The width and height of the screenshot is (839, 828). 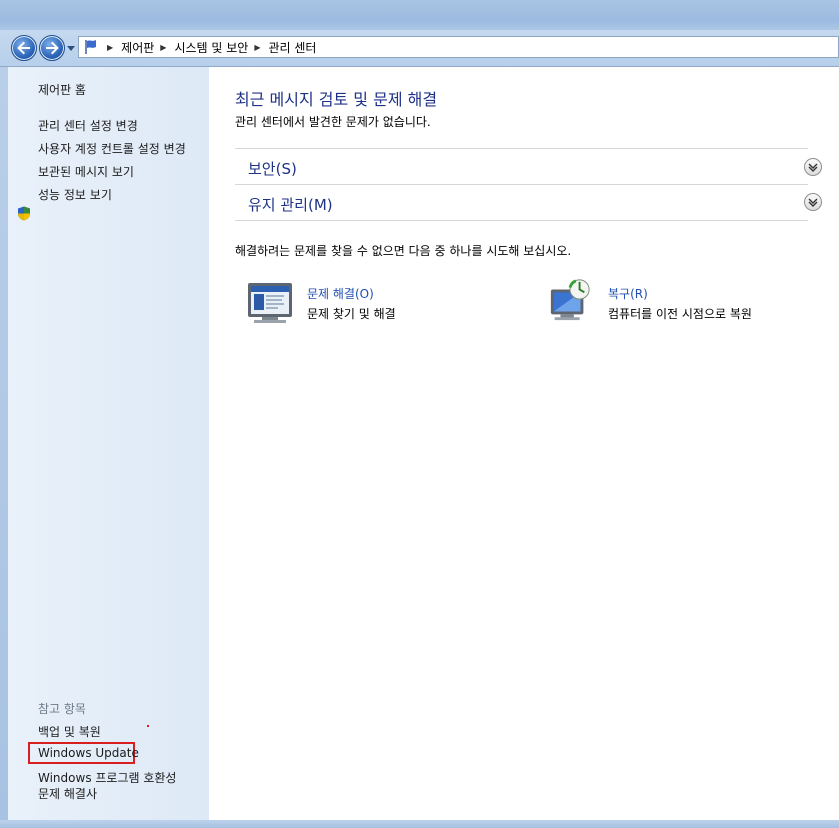 What do you see at coordinates (680, 314) in the screenshot?
I see `recovery-description: 컴퓨터를 이전 시점으로 복원` at bounding box center [680, 314].